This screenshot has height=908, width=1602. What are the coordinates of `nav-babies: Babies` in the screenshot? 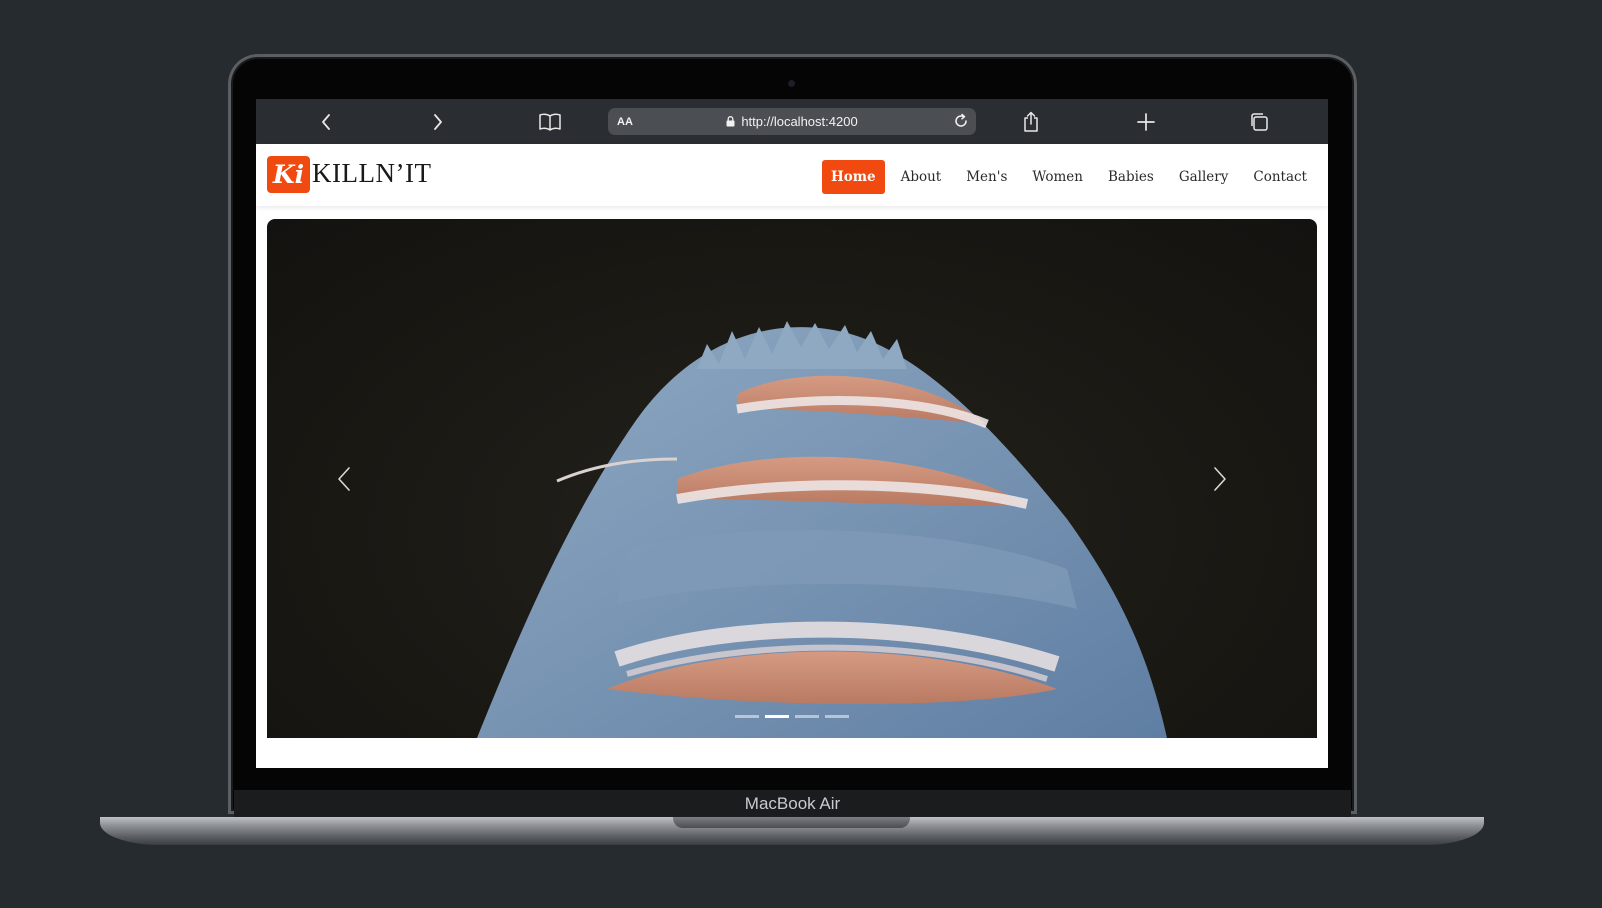 It's located at (1131, 177).